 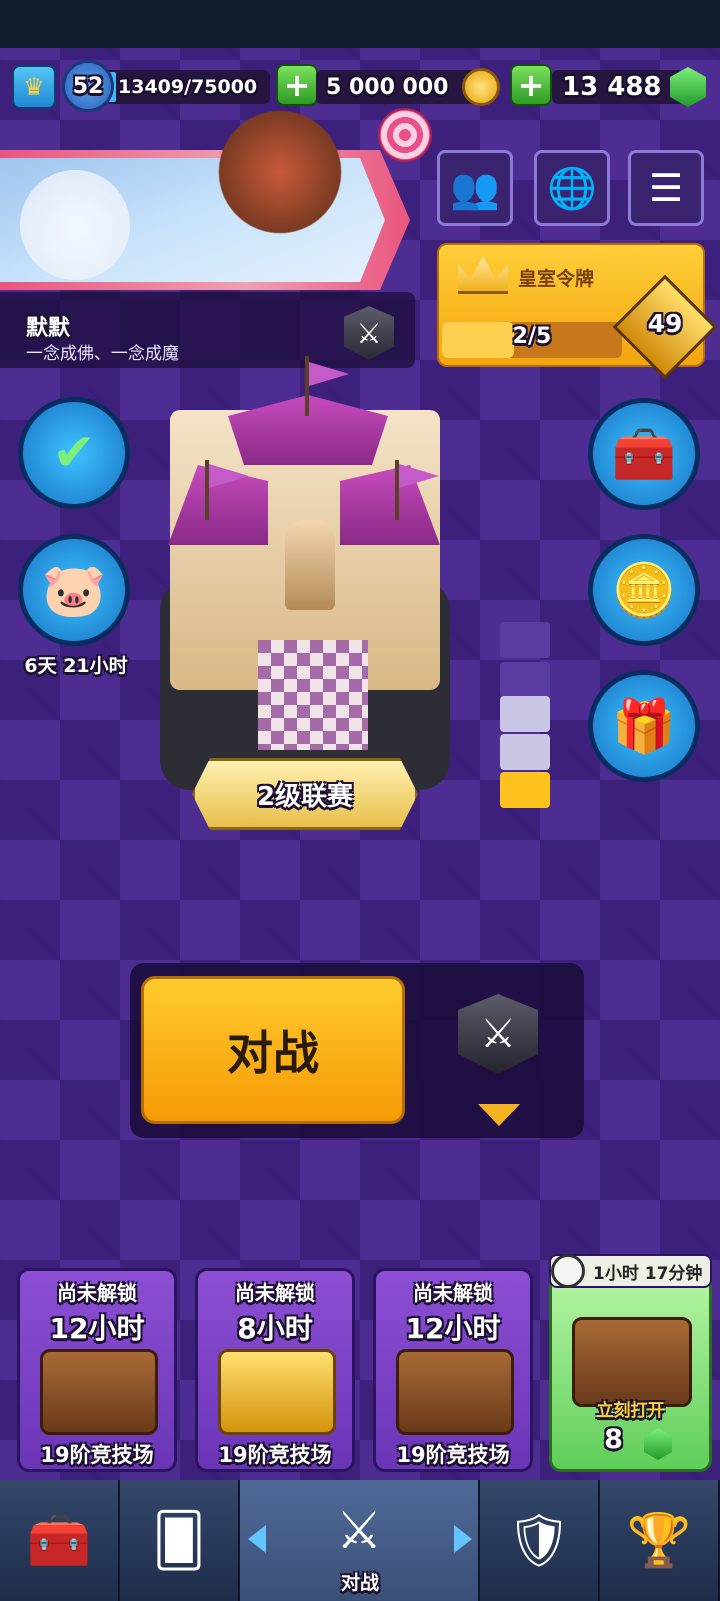 I want to click on gems-amount: 13 488, so click(x=612, y=87).